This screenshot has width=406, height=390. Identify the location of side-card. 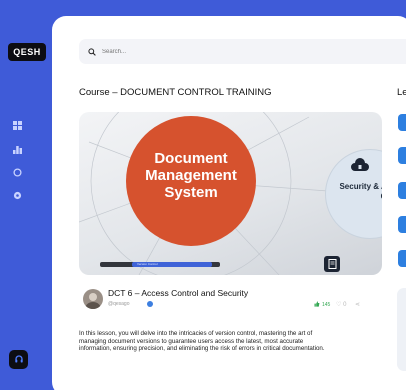
(401, 329).